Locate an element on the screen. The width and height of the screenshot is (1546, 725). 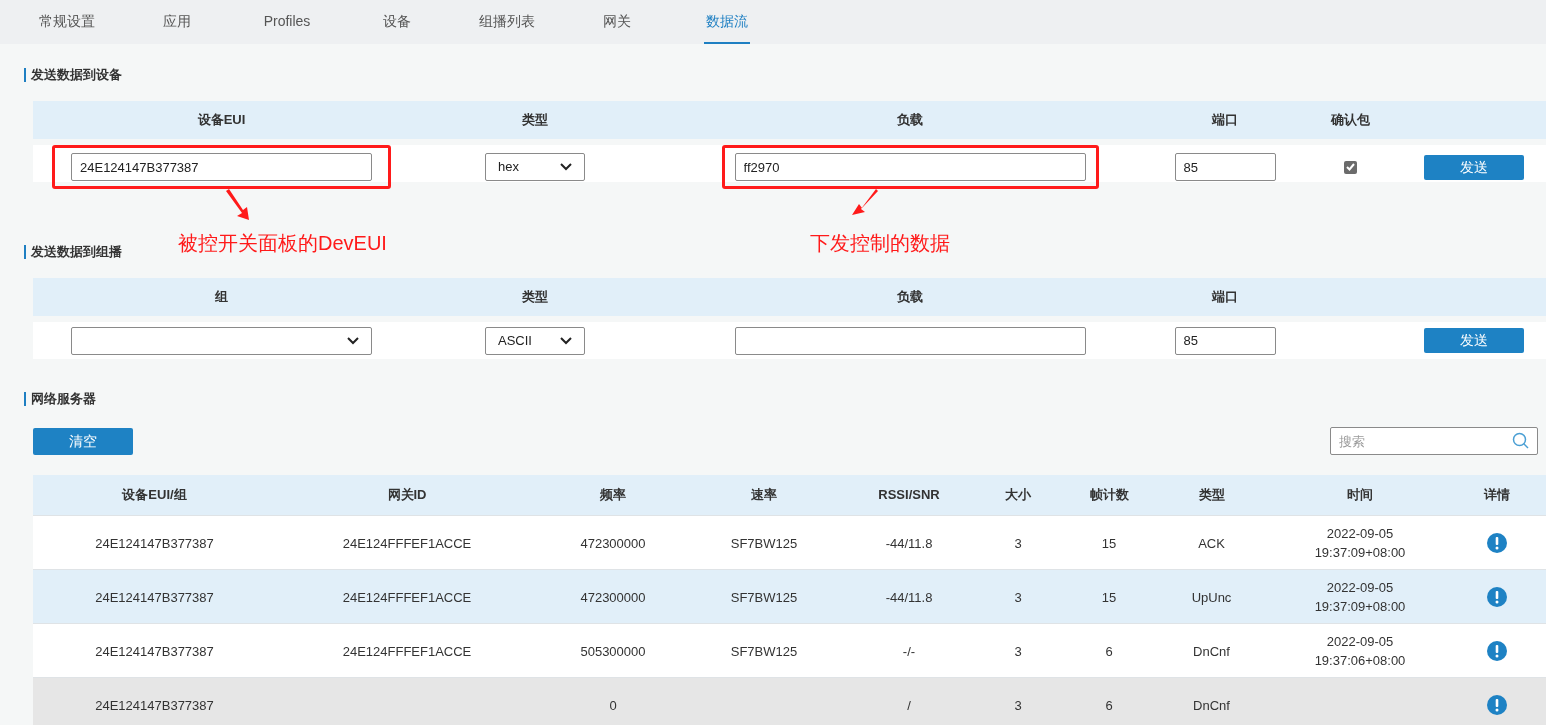
column-header: 确认包 is located at coordinates (1350, 120).